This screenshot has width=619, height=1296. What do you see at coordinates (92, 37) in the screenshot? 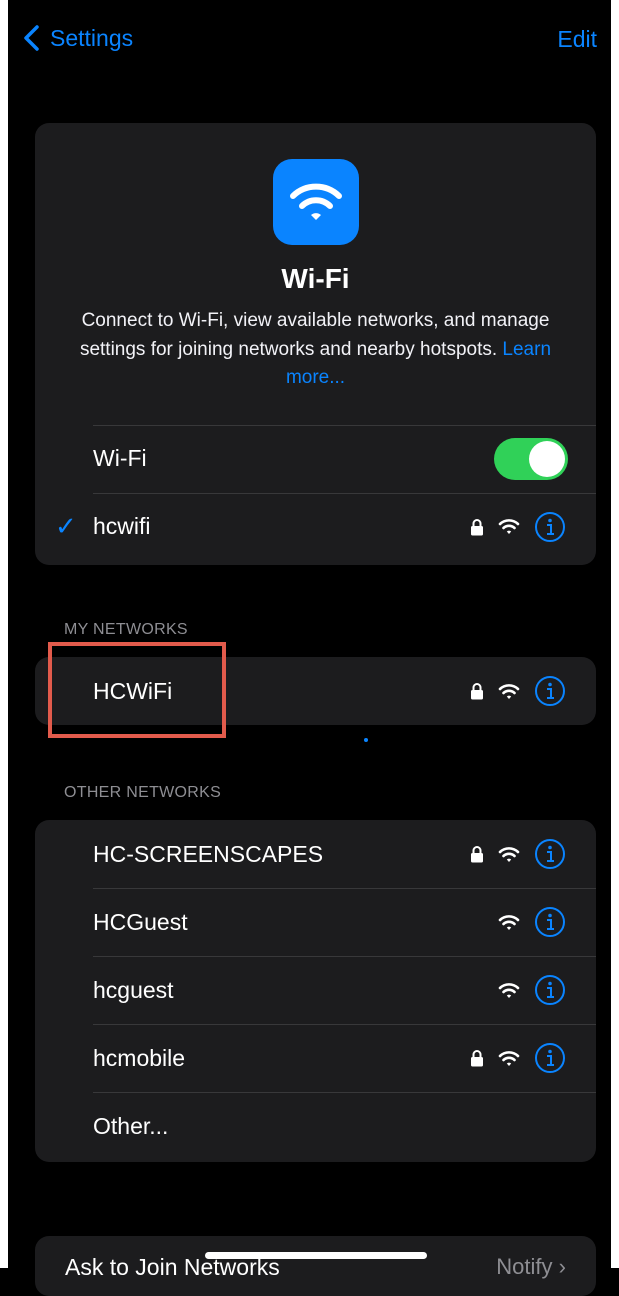
I see `back-button-label: Settings` at bounding box center [92, 37].